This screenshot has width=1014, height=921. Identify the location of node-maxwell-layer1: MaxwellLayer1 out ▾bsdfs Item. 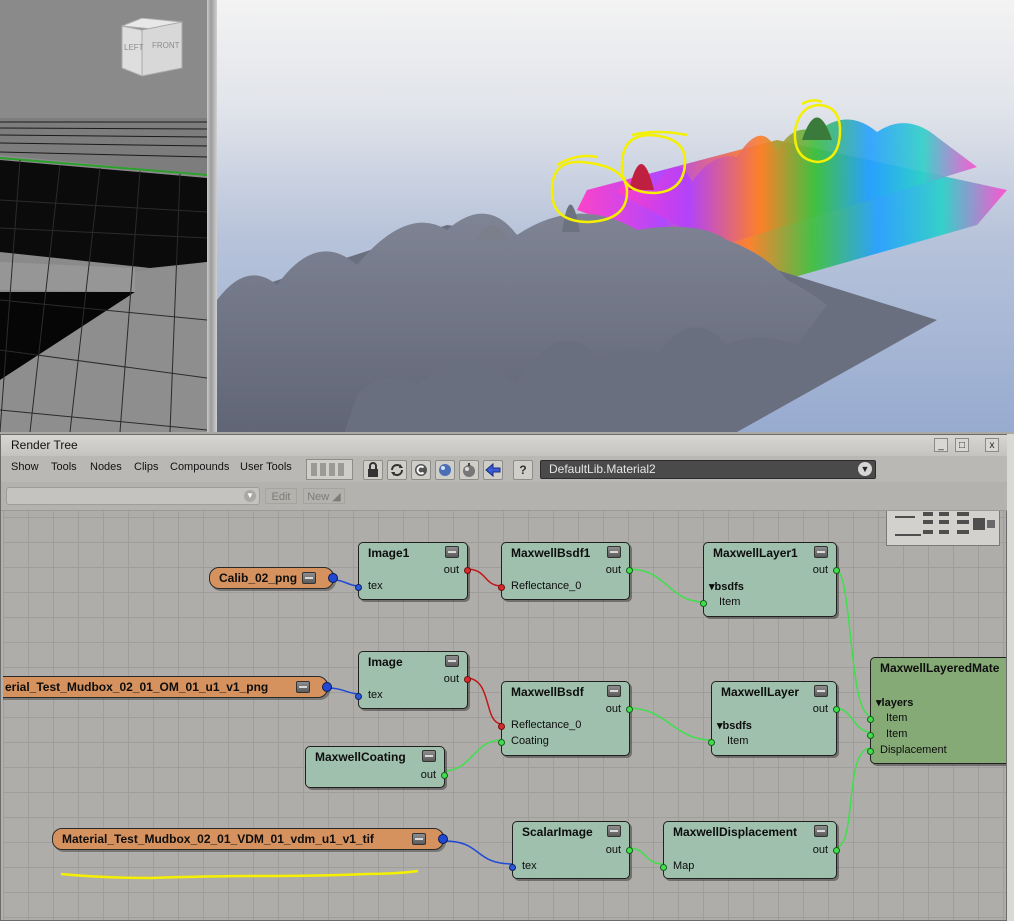
(770, 579).